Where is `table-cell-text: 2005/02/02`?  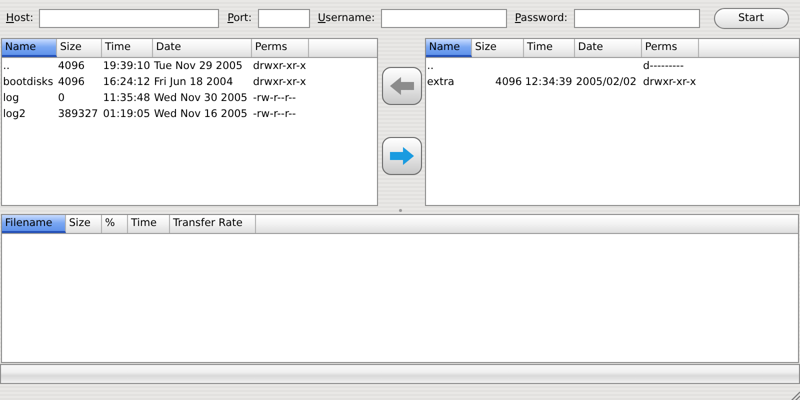 table-cell-text: 2005/02/02 is located at coordinates (606, 82).